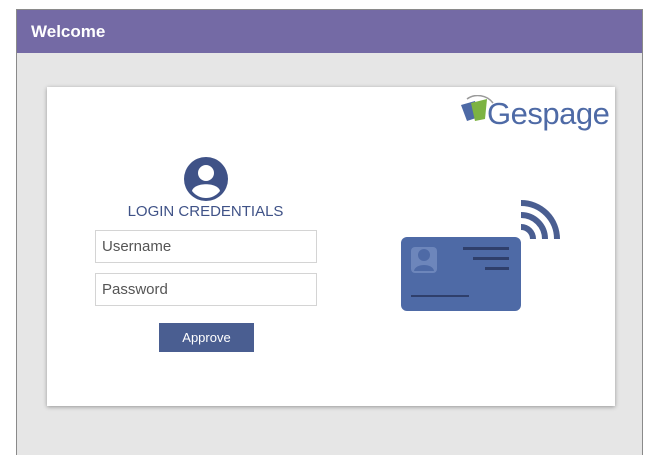  Describe the element at coordinates (206, 246) in the screenshot. I see `username-input` at that location.